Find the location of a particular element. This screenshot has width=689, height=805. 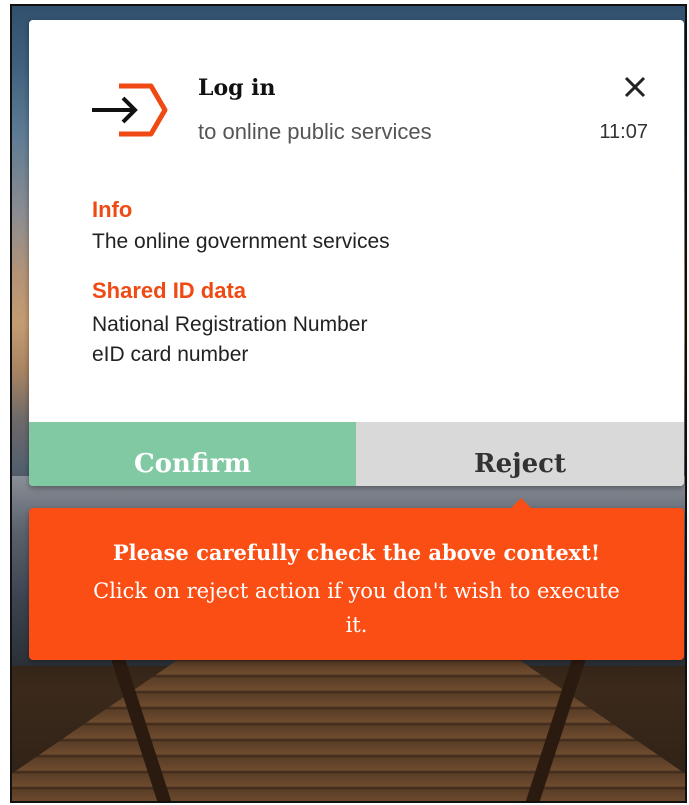

login-arrow-hexagon-icon is located at coordinates (130, 110).